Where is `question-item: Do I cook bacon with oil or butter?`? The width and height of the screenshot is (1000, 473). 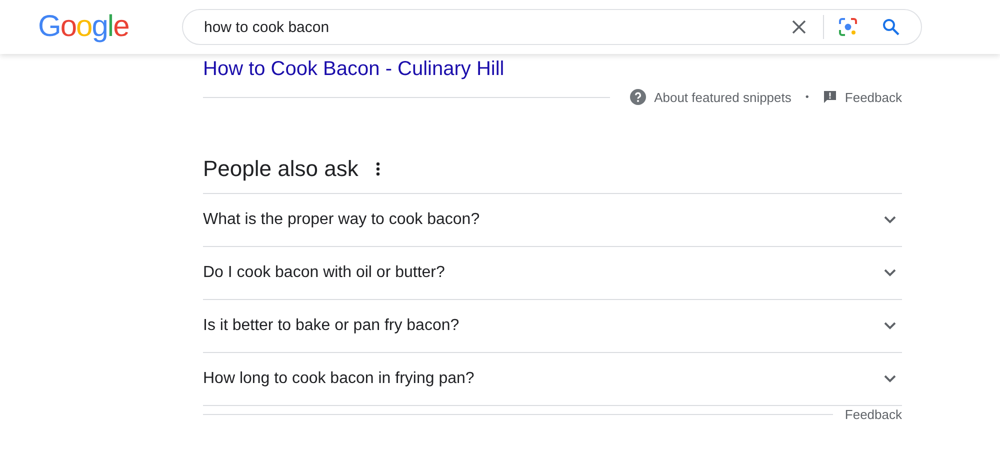
question-item: Do I cook bacon with oil or butter? is located at coordinates (552, 273).